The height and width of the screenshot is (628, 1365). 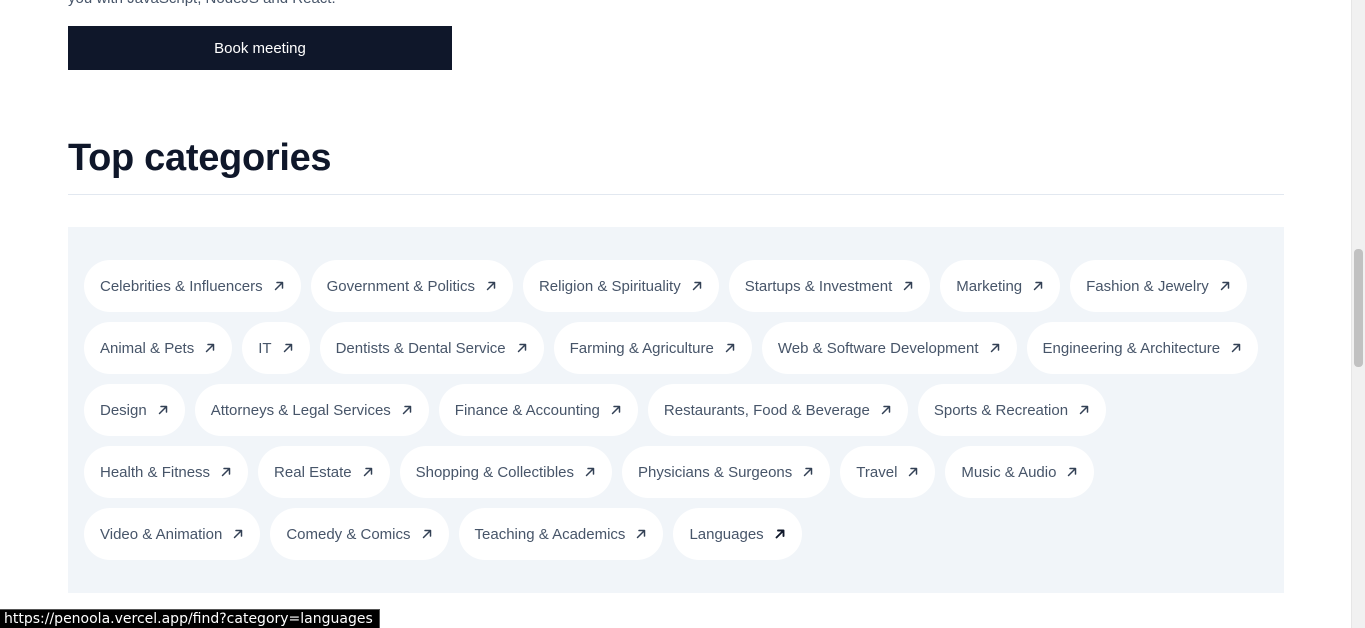 I want to click on category-chip-label: Web & Software Development, so click(x=878, y=348).